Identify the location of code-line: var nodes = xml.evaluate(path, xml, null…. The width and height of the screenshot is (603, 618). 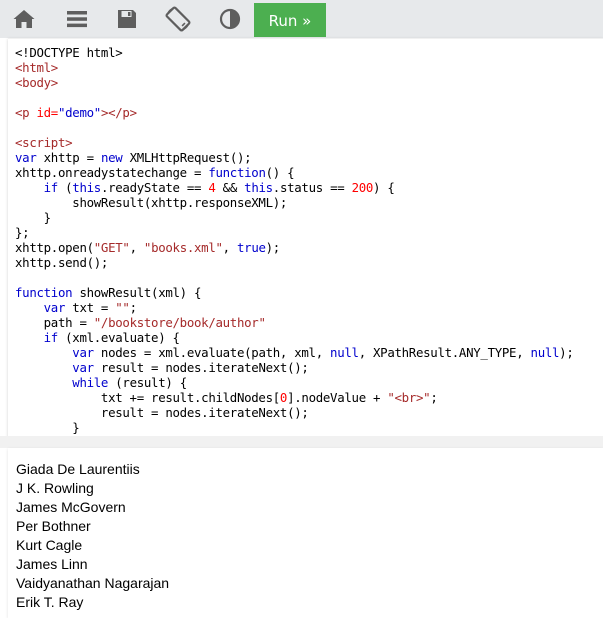
(309, 352).